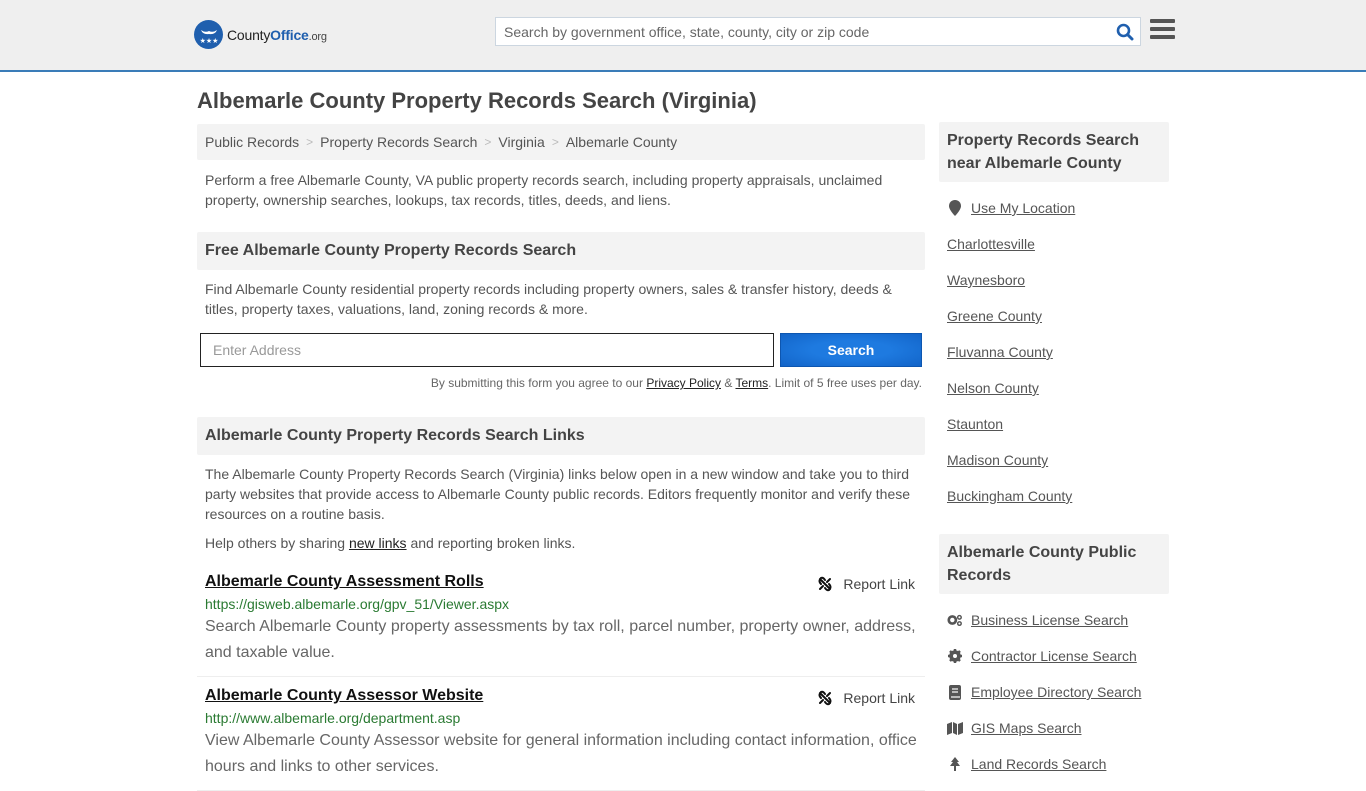 The height and width of the screenshot is (791, 1366). Describe the element at coordinates (487, 350) in the screenshot. I see `address-input` at that location.